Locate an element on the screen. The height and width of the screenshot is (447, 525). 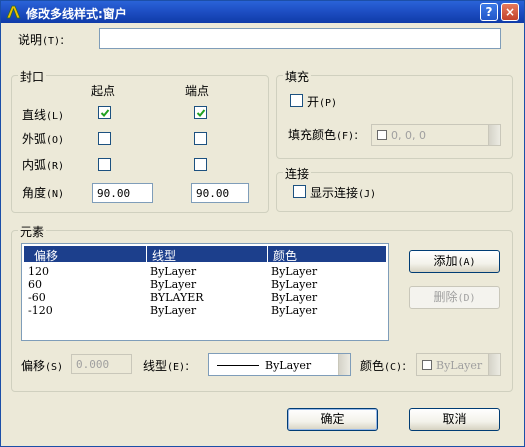
elements-list-header: 偏移 线型 颜色 is located at coordinates (205, 255).